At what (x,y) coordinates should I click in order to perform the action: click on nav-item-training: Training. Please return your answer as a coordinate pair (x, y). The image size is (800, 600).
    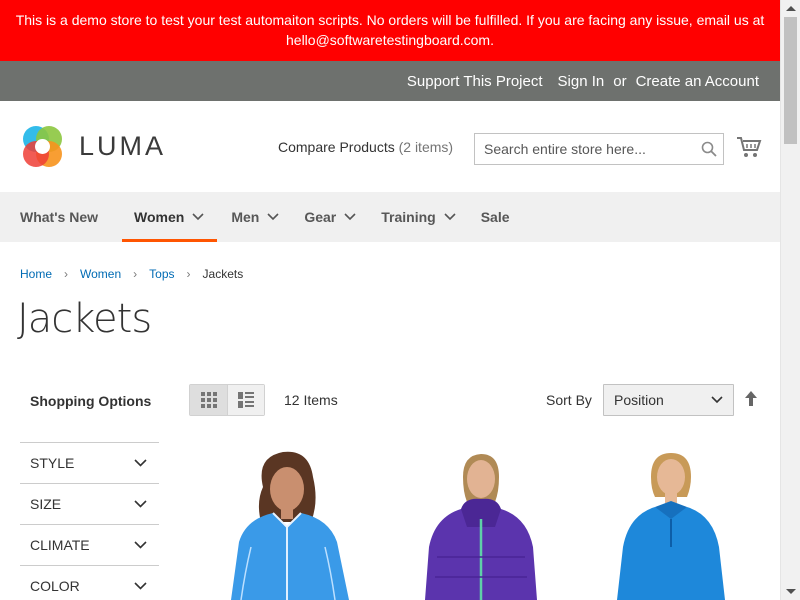
    Looking at the image, I should click on (423, 217).